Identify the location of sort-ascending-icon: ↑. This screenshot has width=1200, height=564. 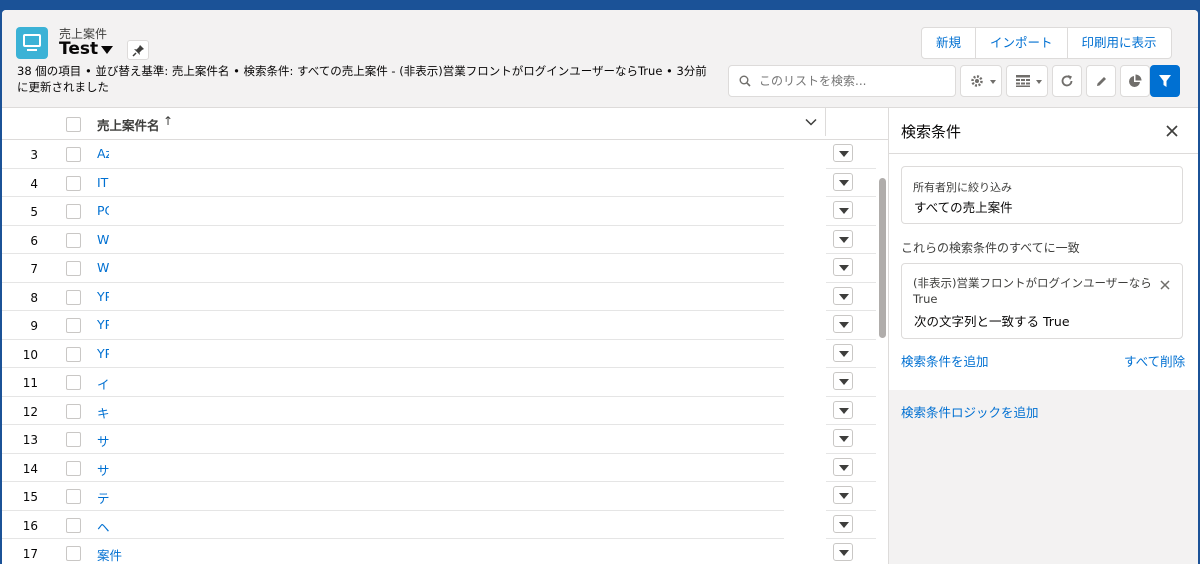
(168, 121).